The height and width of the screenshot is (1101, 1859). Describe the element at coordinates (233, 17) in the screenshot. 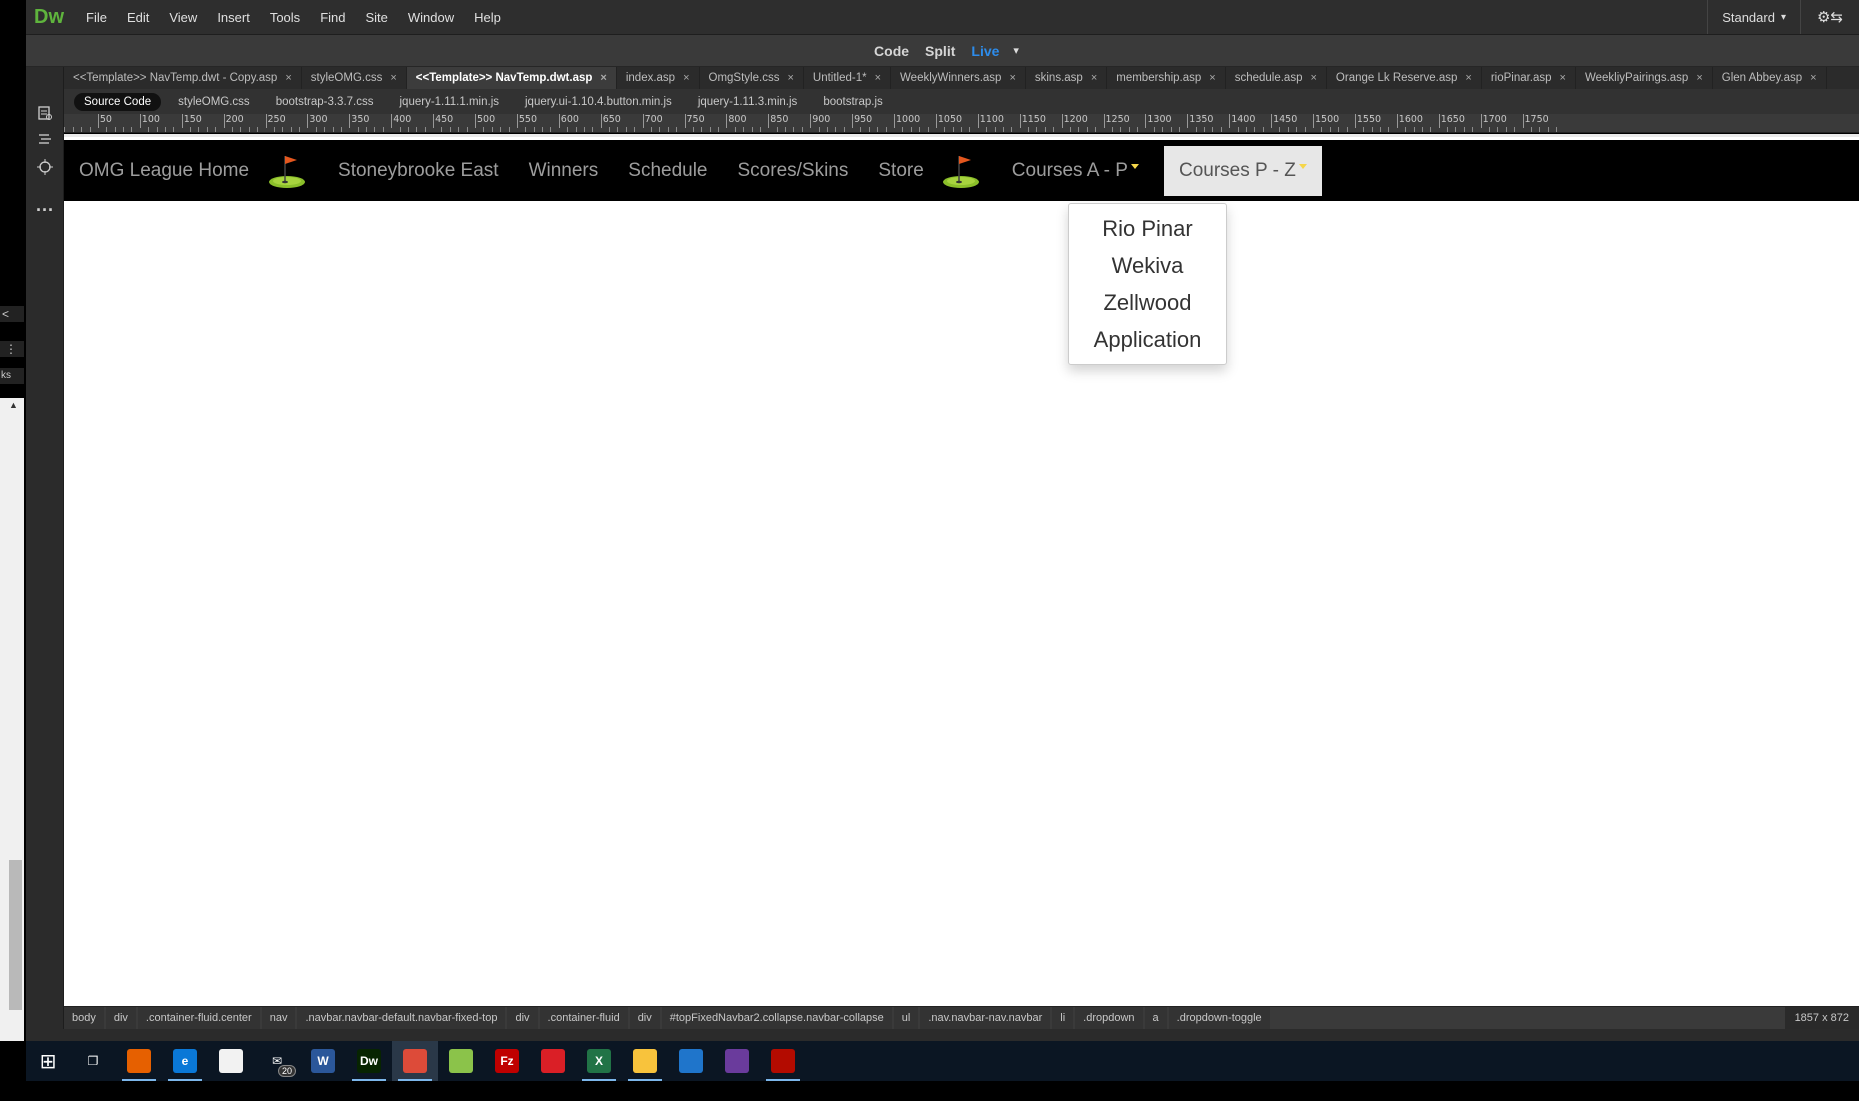

I see `menu-insert: Insert` at that location.